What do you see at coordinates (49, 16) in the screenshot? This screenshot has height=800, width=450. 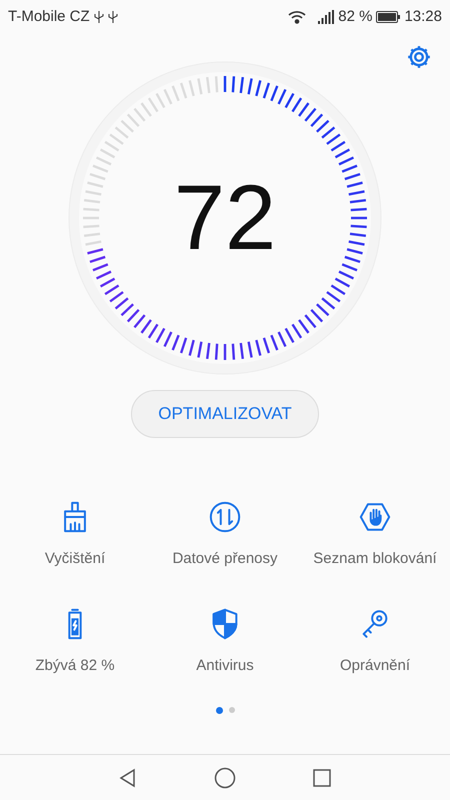 I see `carrier-name: T-Mobile CZ` at bounding box center [49, 16].